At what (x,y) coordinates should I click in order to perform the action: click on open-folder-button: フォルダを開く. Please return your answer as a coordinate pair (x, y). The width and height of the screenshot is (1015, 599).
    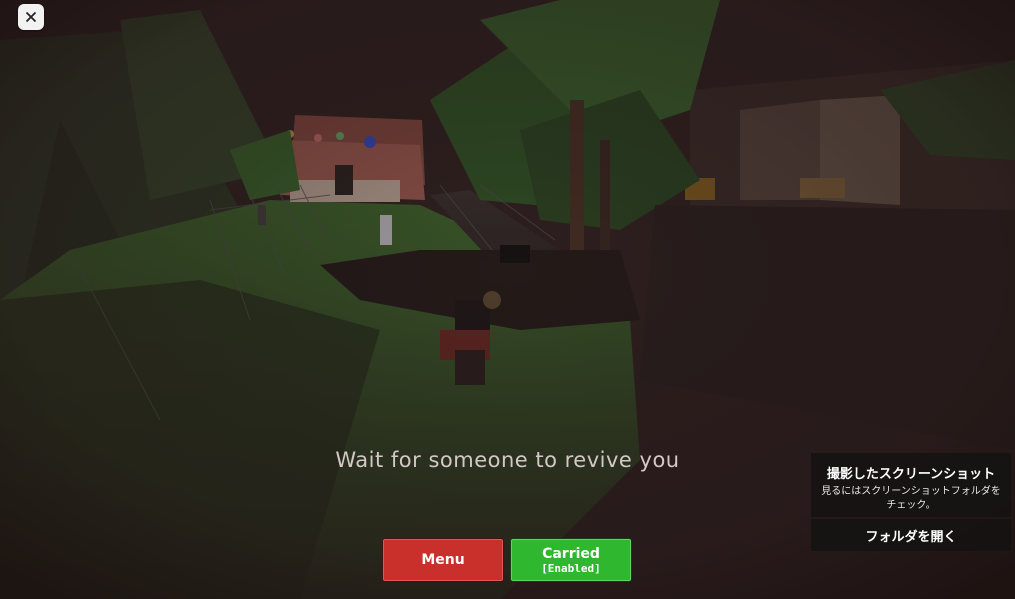
    Looking at the image, I should click on (911, 535).